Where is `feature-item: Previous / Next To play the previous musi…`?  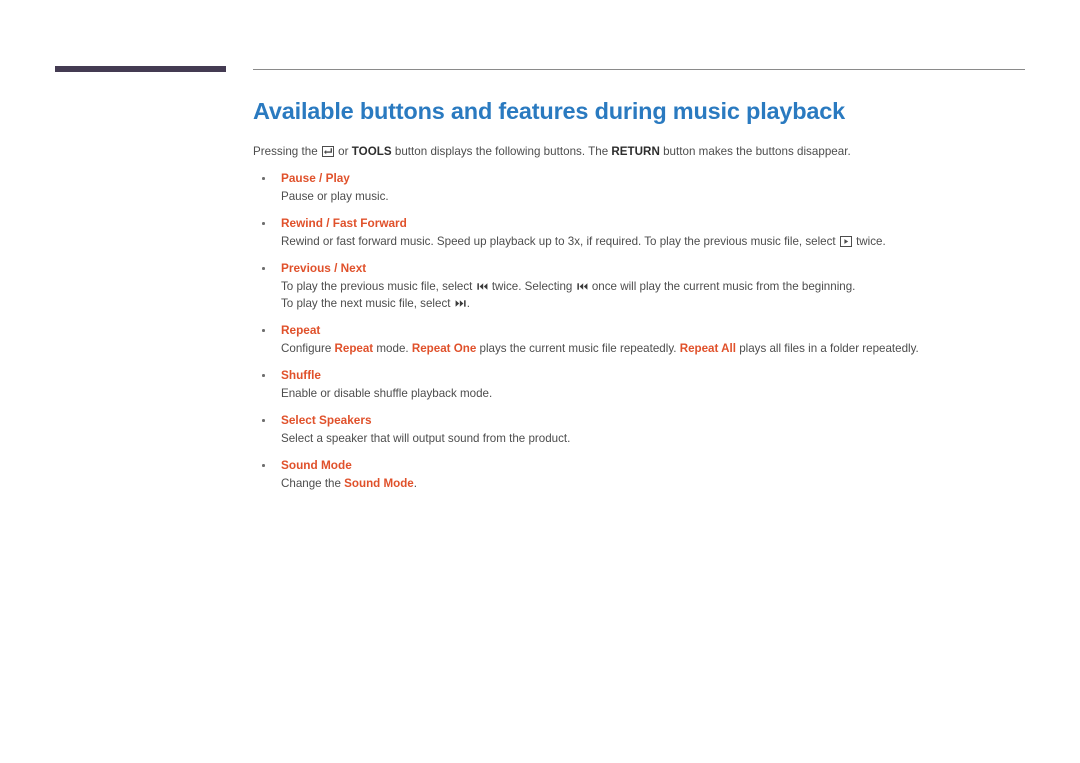
feature-item: Previous / Next To play the previous musi… is located at coordinates (648, 286).